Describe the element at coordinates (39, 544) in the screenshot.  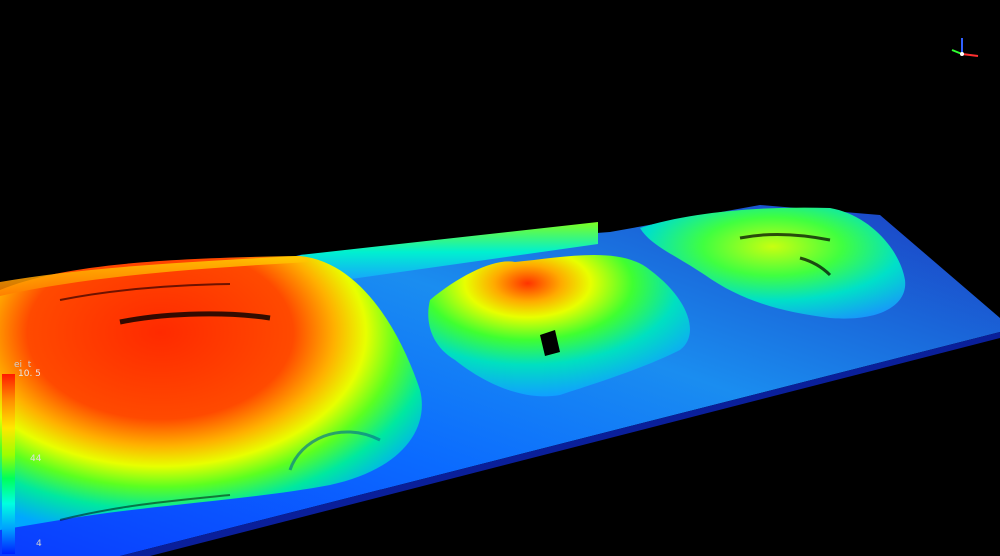
I see `legend-min-value: 4` at that location.